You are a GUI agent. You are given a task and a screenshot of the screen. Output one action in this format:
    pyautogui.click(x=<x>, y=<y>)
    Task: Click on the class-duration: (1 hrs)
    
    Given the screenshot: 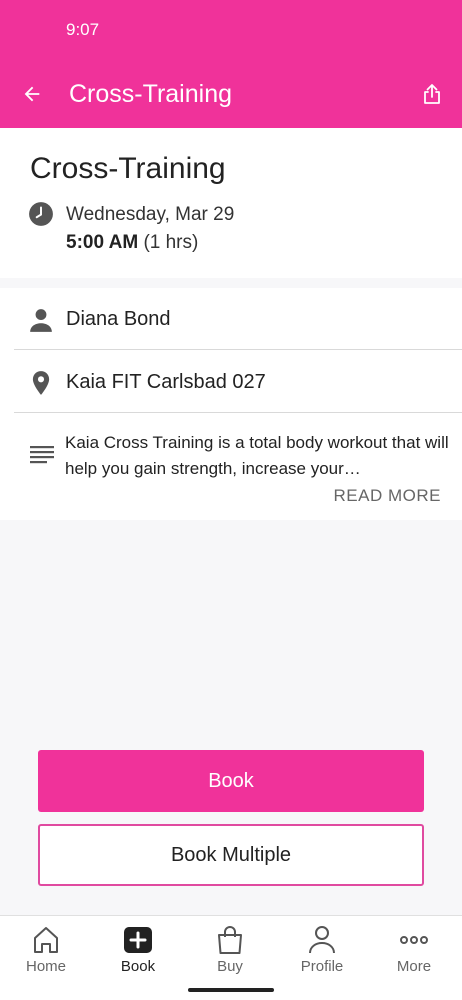 What is the action you would take?
    pyautogui.click(x=171, y=242)
    